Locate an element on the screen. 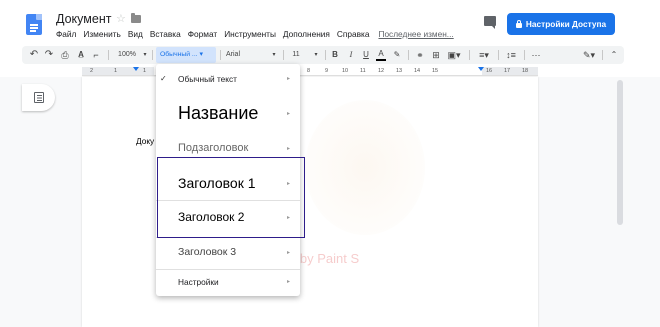 This screenshot has width=660, height=327. undo-icon: ↶ is located at coordinates (34, 55).